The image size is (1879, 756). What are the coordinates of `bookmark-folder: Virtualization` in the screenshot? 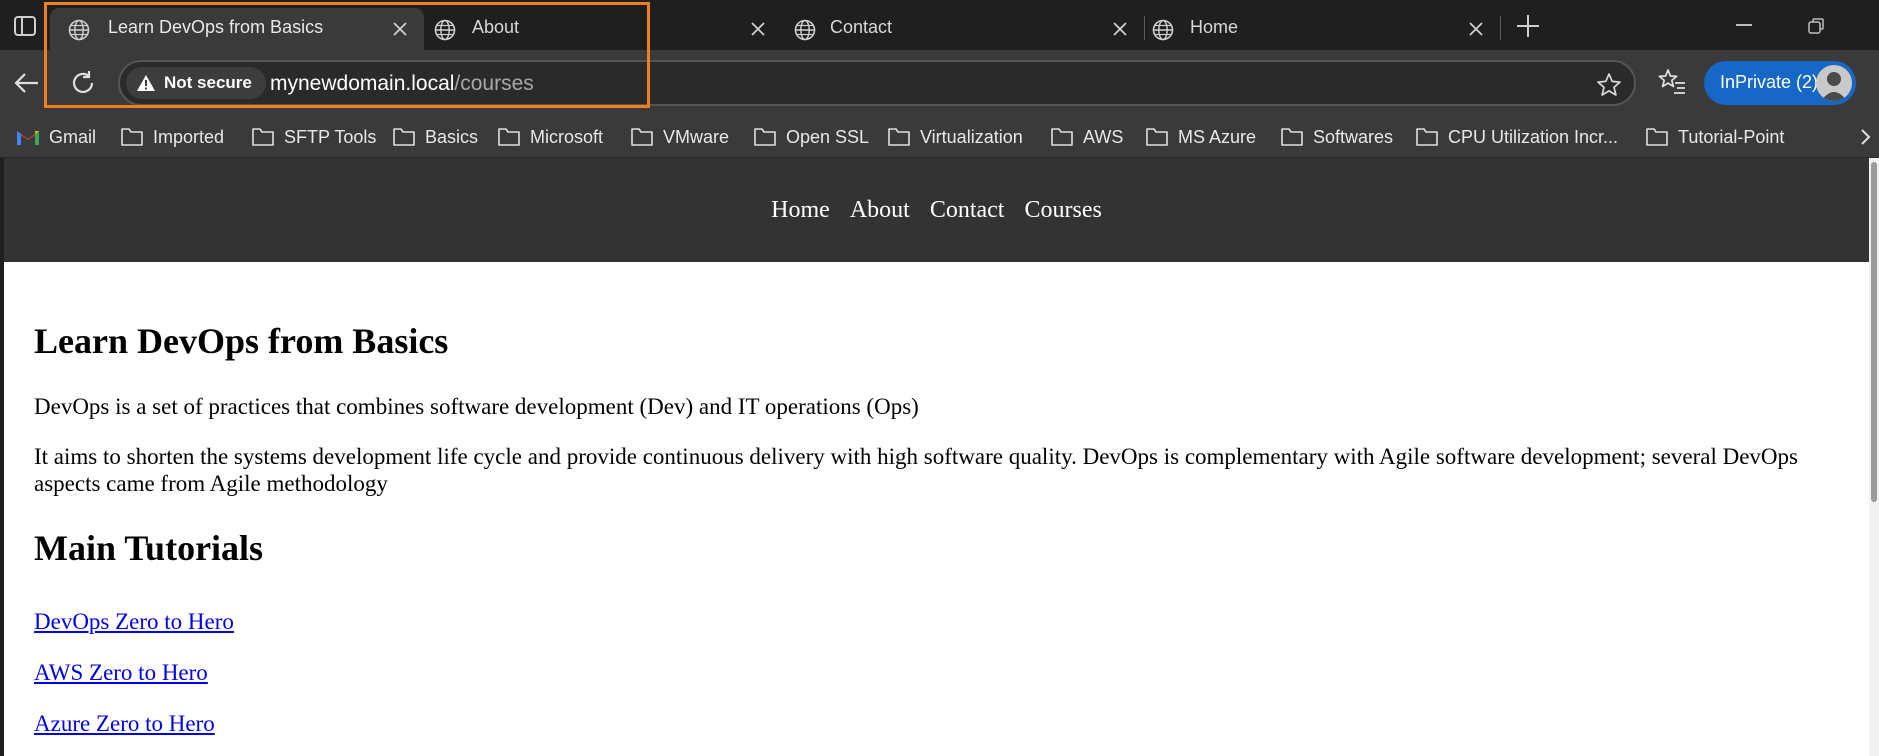 It's located at (955, 137).